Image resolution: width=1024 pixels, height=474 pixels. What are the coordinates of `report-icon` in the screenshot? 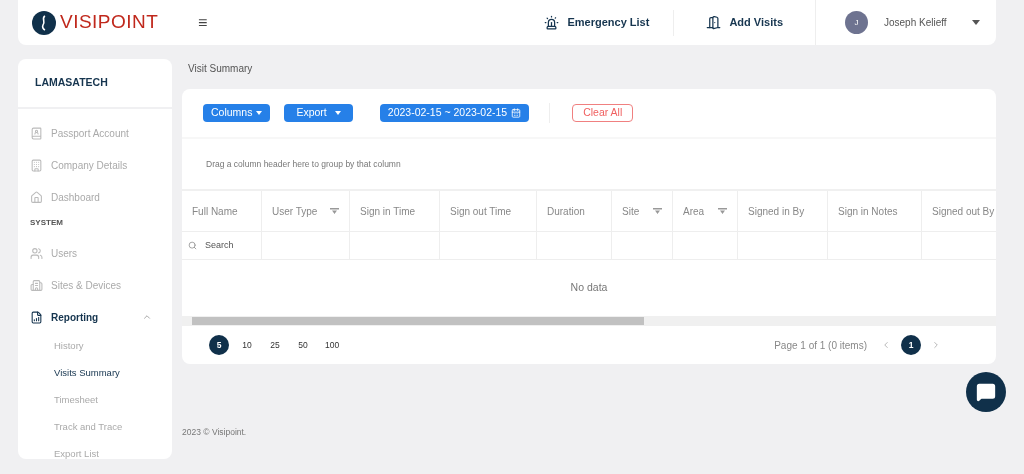 It's located at (36, 317).